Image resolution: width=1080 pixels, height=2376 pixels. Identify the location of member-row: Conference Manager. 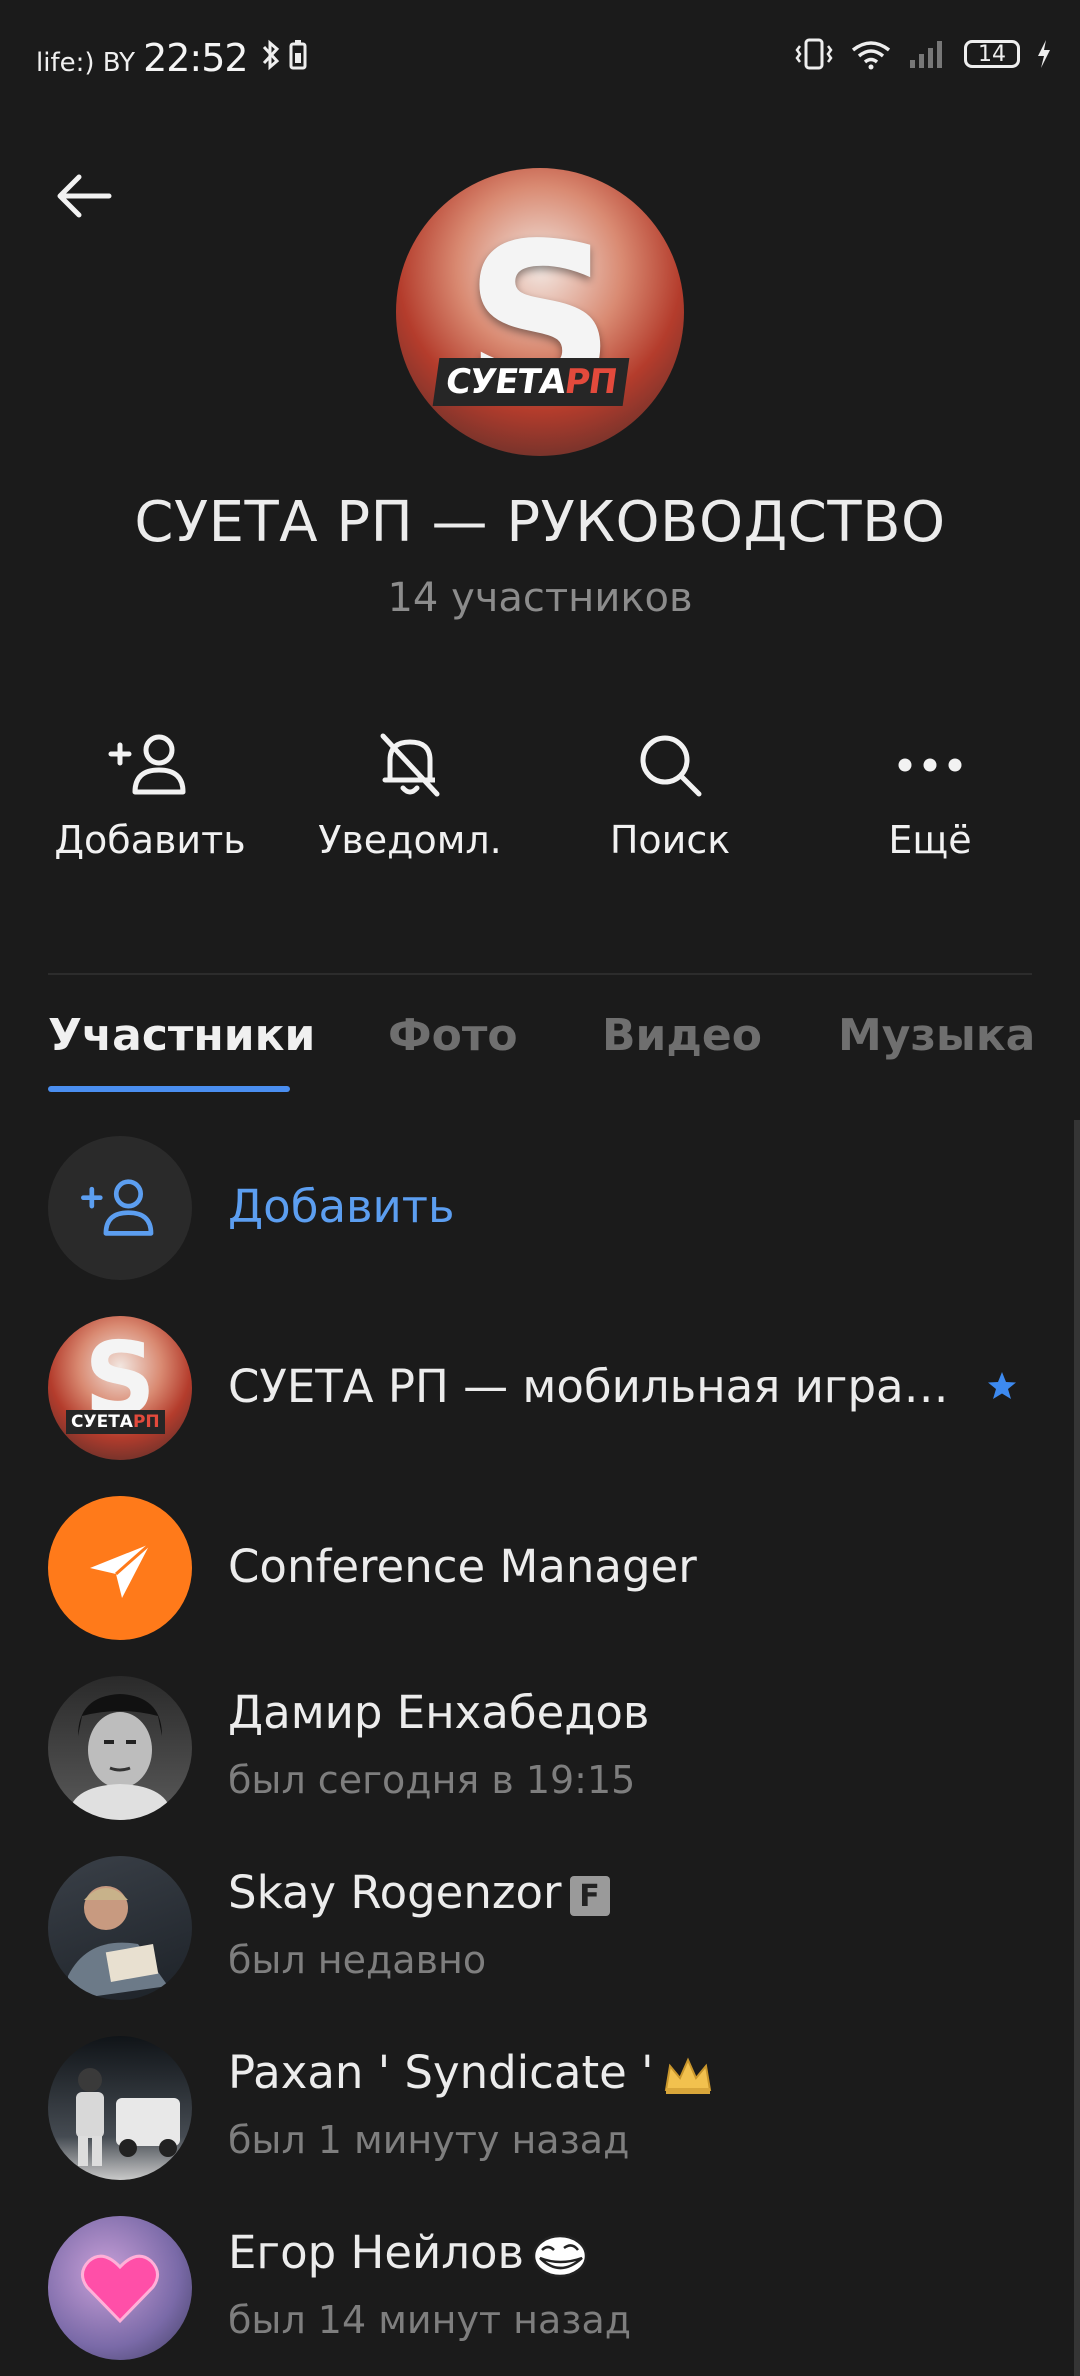
(540, 1567).